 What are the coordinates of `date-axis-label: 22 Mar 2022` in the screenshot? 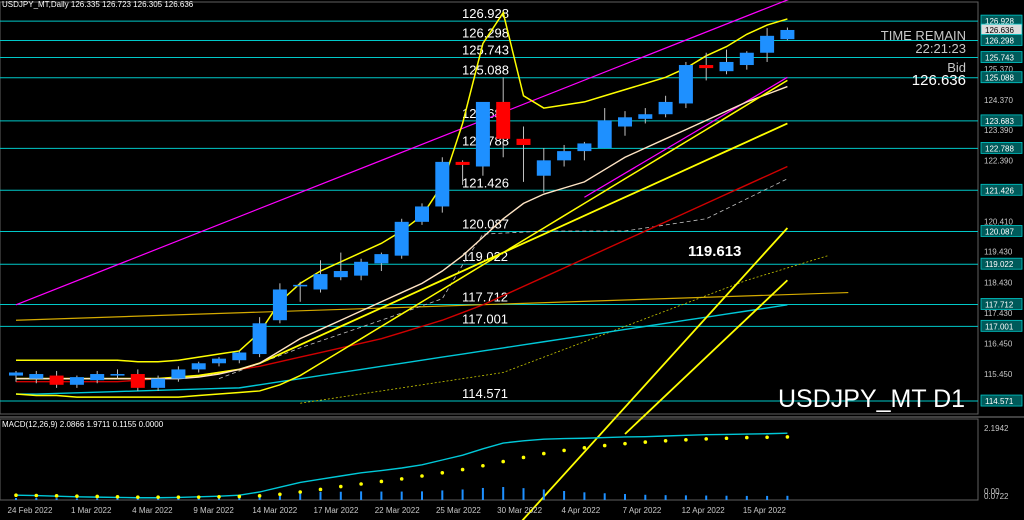 It's located at (397, 510).